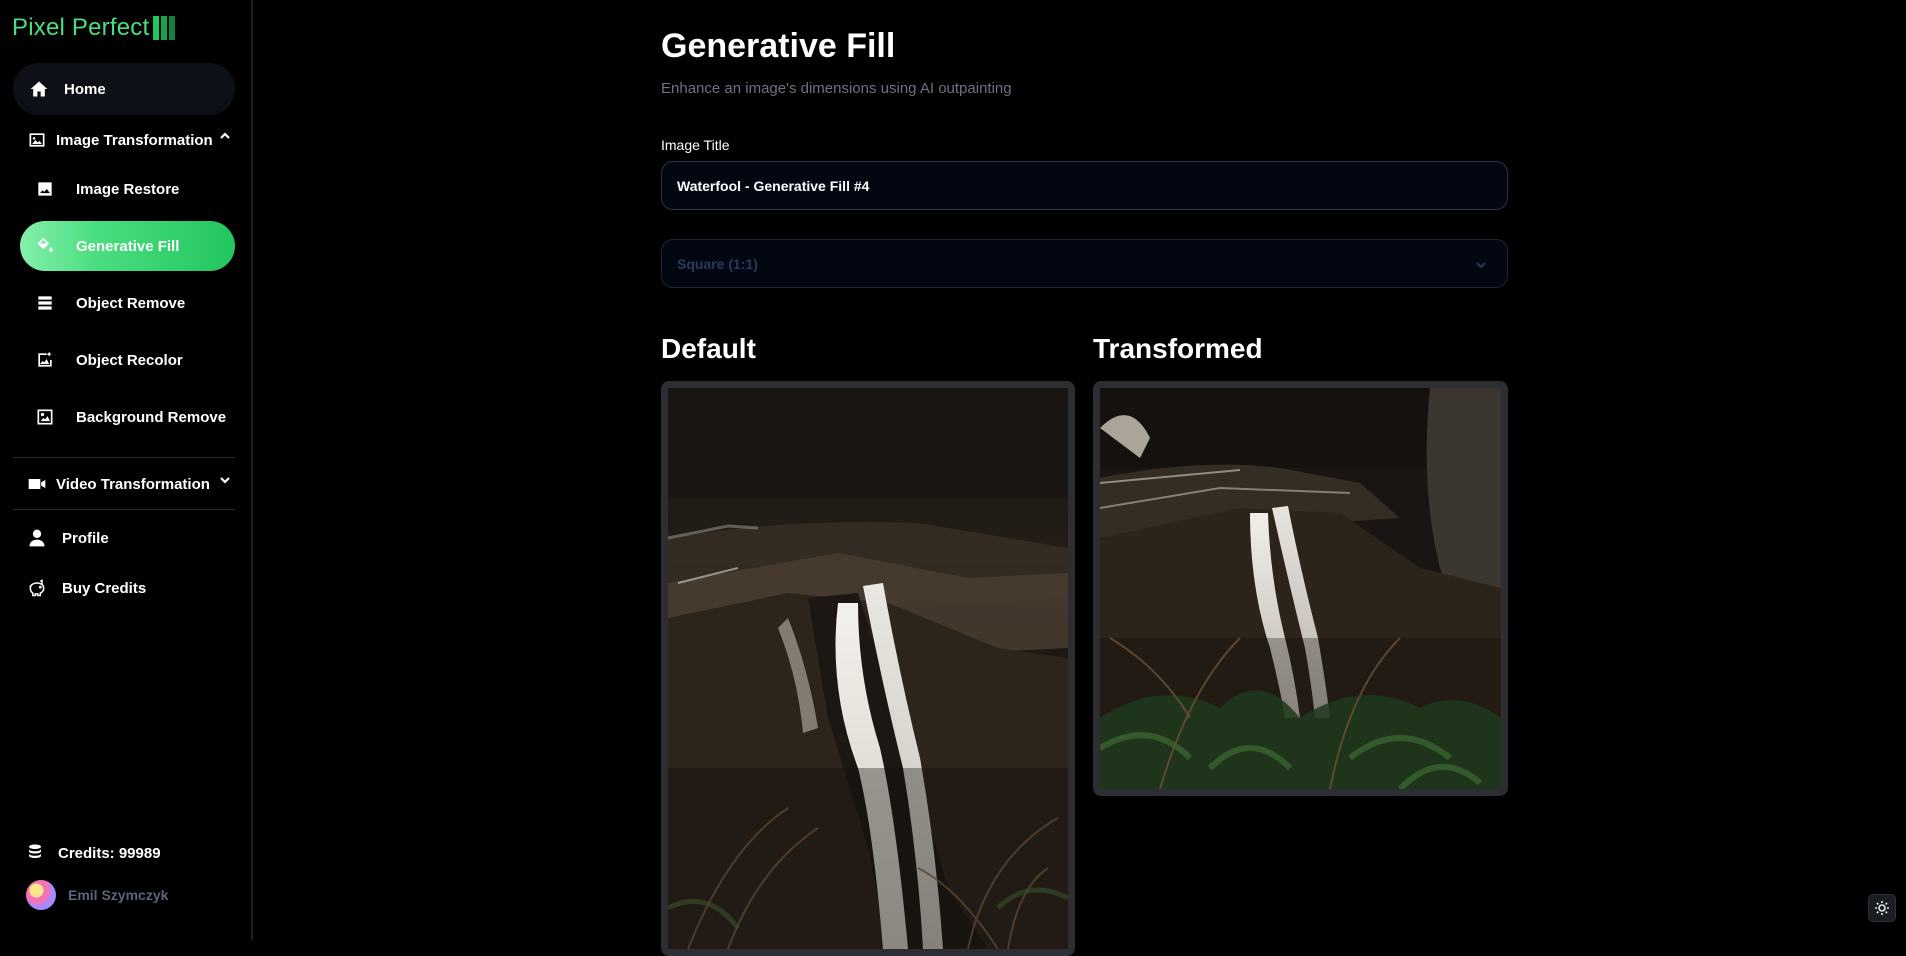 This screenshot has height=956, width=1906. I want to click on page-title: Generative Fill, so click(778, 46).